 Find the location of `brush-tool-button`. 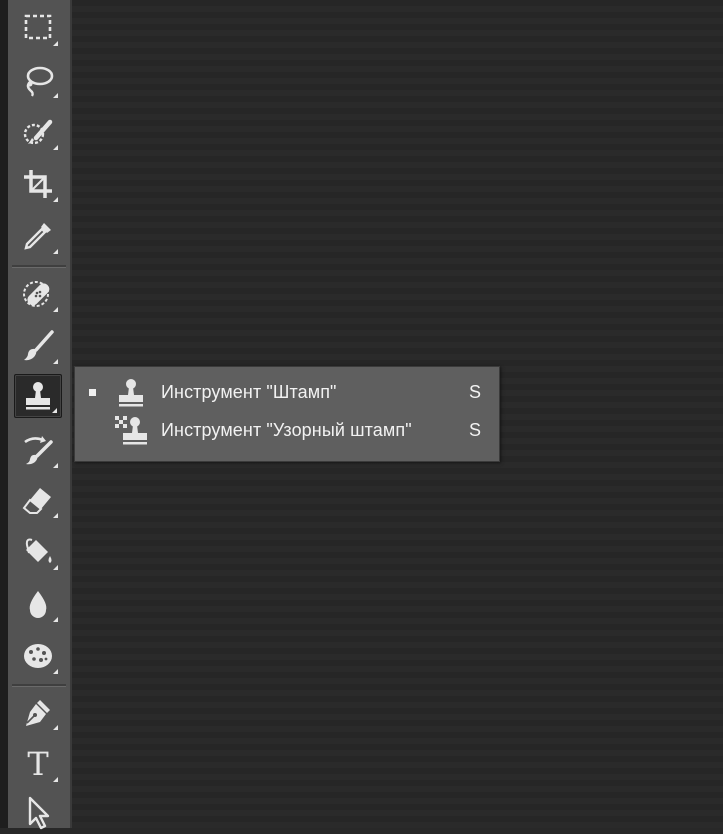

brush-tool-button is located at coordinates (38, 346).